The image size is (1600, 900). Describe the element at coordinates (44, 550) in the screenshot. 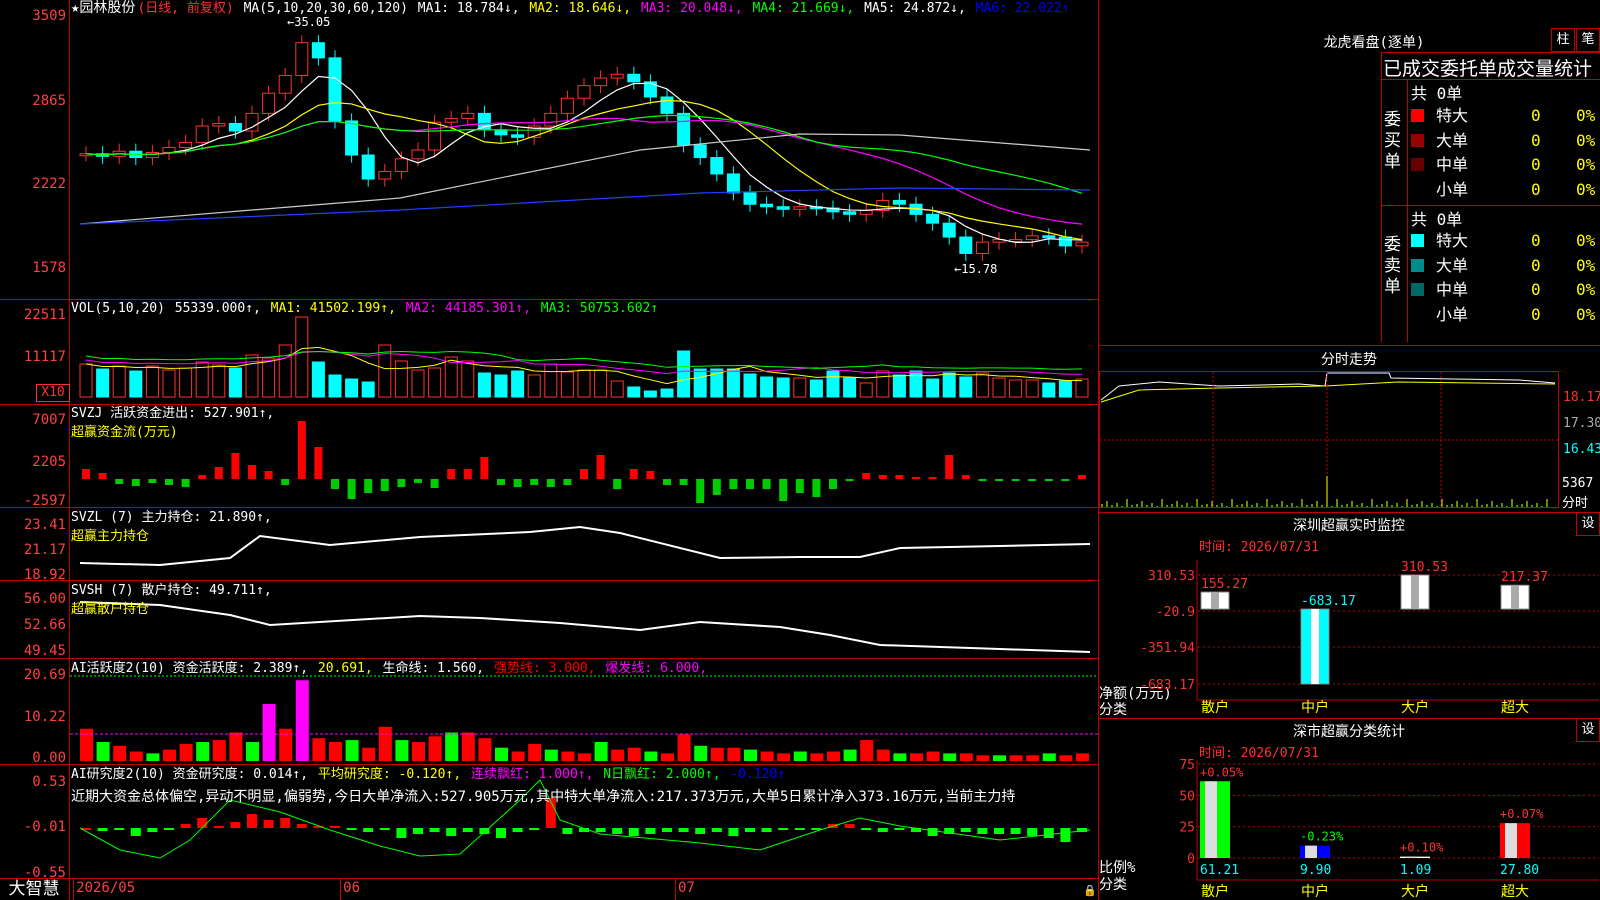

I see `svzl-y-label: 21.17` at that location.